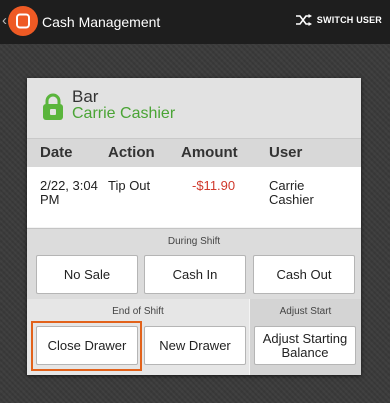 The width and height of the screenshot is (390, 403). Describe the element at coordinates (214, 185) in the screenshot. I see `cell-amount: -$11.90` at that location.